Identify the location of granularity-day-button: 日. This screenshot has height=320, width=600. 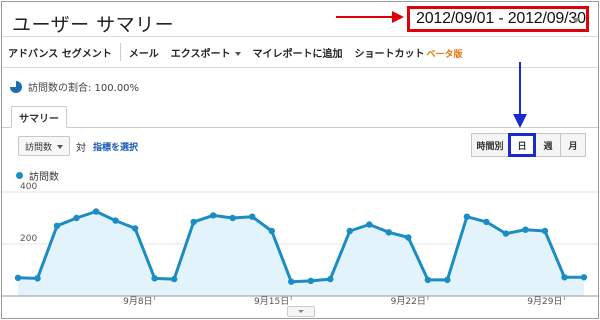
(522, 145).